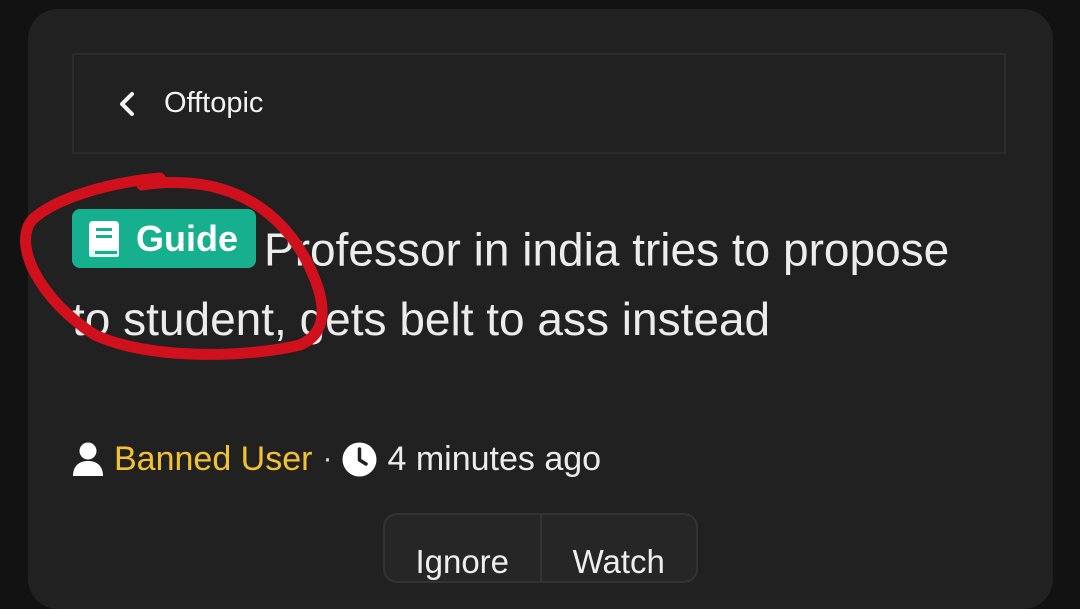  What do you see at coordinates (104, 239) in the screenshot?
I see `book-icon` at bounding box center [104, 239].